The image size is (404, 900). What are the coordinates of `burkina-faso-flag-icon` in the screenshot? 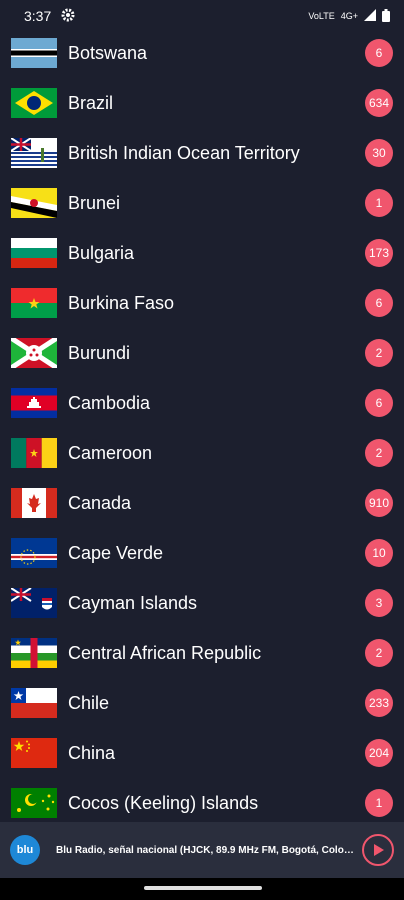 It's located at (34, 303).